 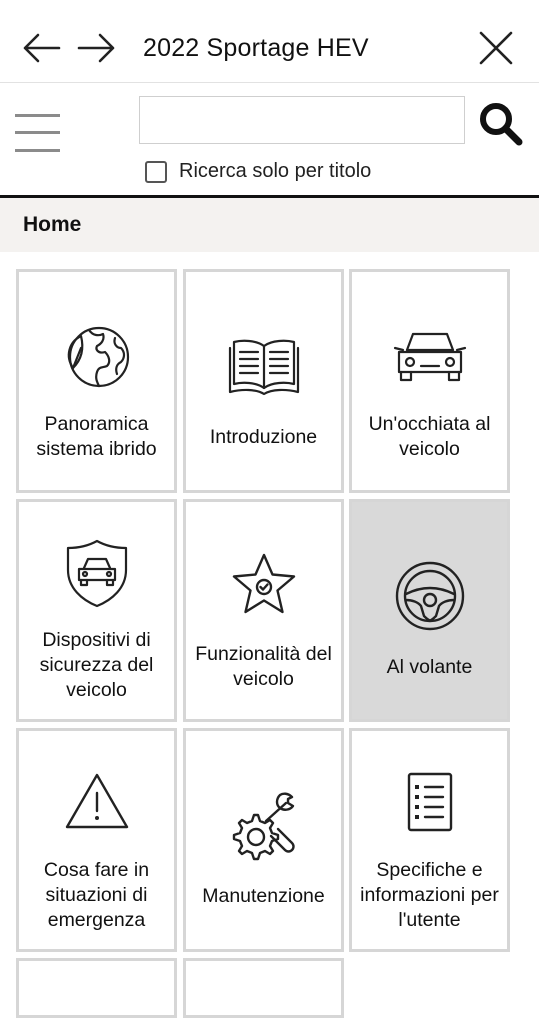 I want to click on title-only-checkbox, so click(x=156, y=171).